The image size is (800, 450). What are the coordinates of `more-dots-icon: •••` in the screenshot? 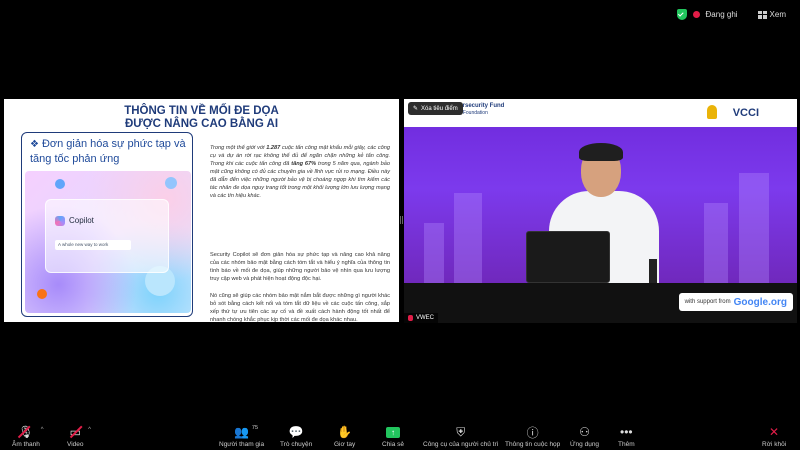 It's located at (626, 432).